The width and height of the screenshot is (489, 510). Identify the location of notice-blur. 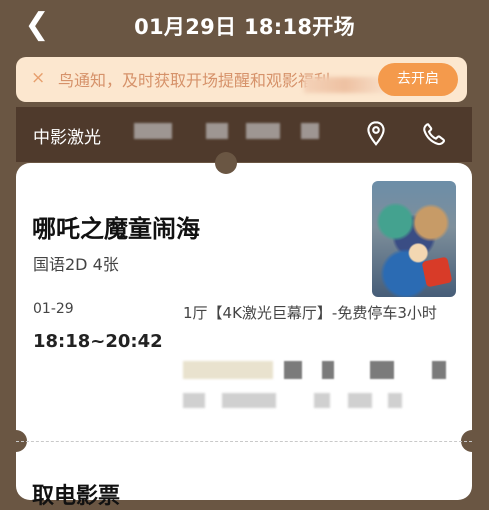
(345, 85).